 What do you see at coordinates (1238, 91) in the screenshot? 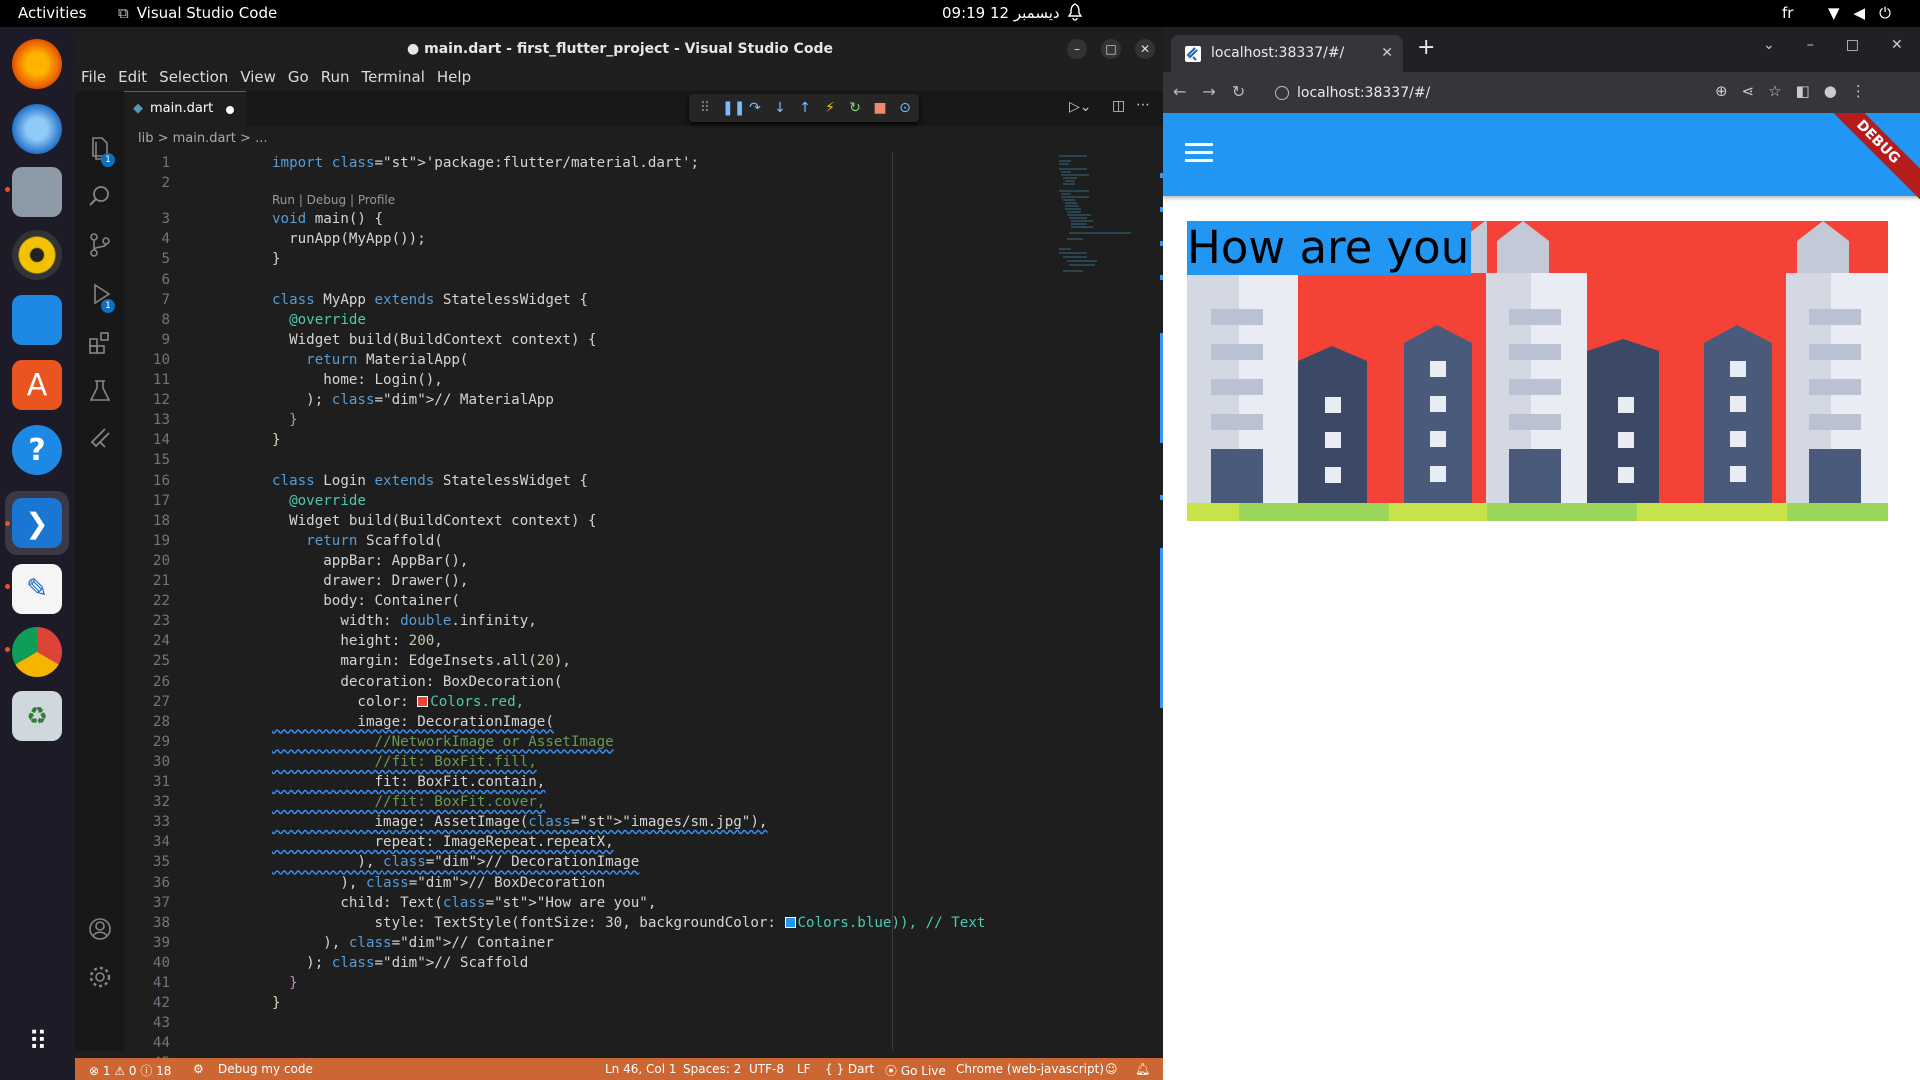
I see `reload-icon: ↻` at bounding box center [1238, 91].